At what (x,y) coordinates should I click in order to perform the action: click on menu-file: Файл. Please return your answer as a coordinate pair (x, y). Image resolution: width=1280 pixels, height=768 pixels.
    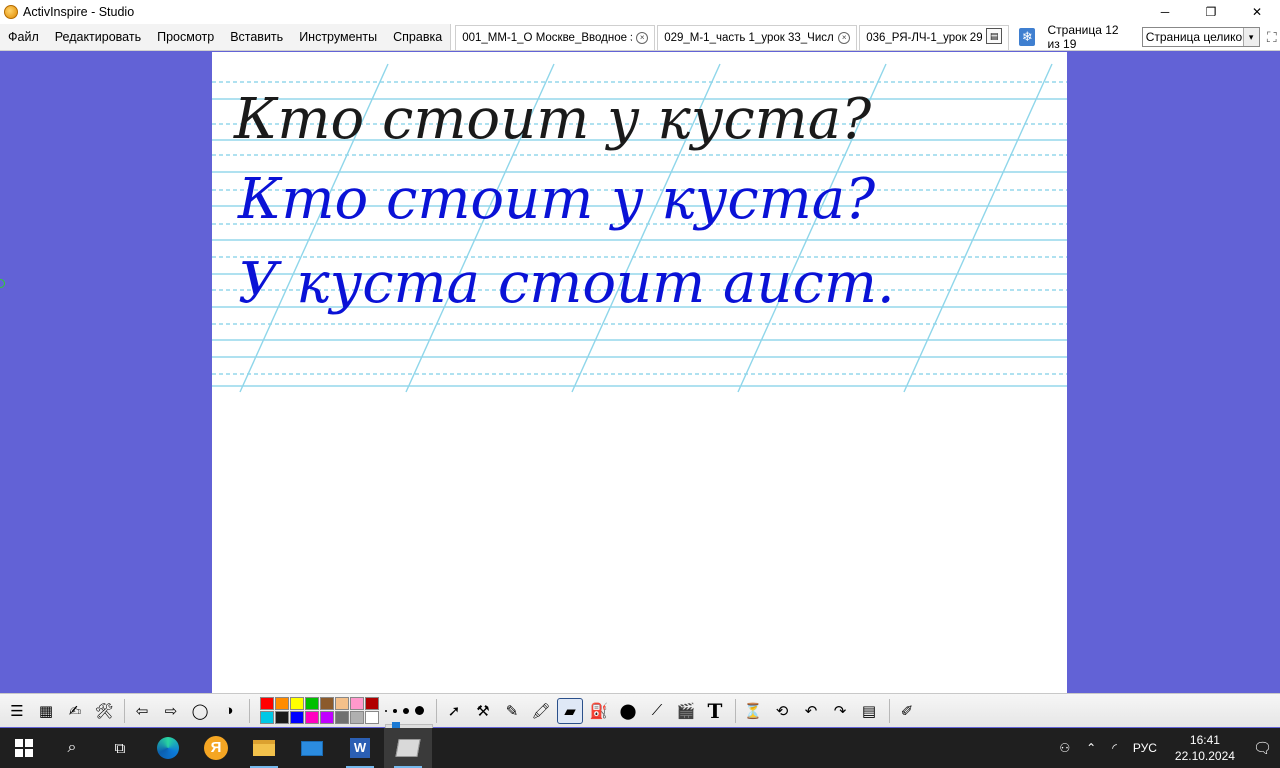
    Looking at the image, I should click on (23, 37).